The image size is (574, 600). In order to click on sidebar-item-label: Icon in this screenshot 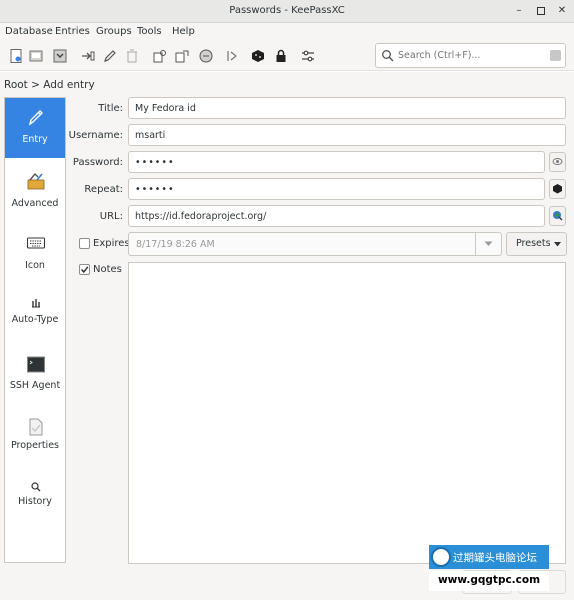, I will do `click(35, 265)`.